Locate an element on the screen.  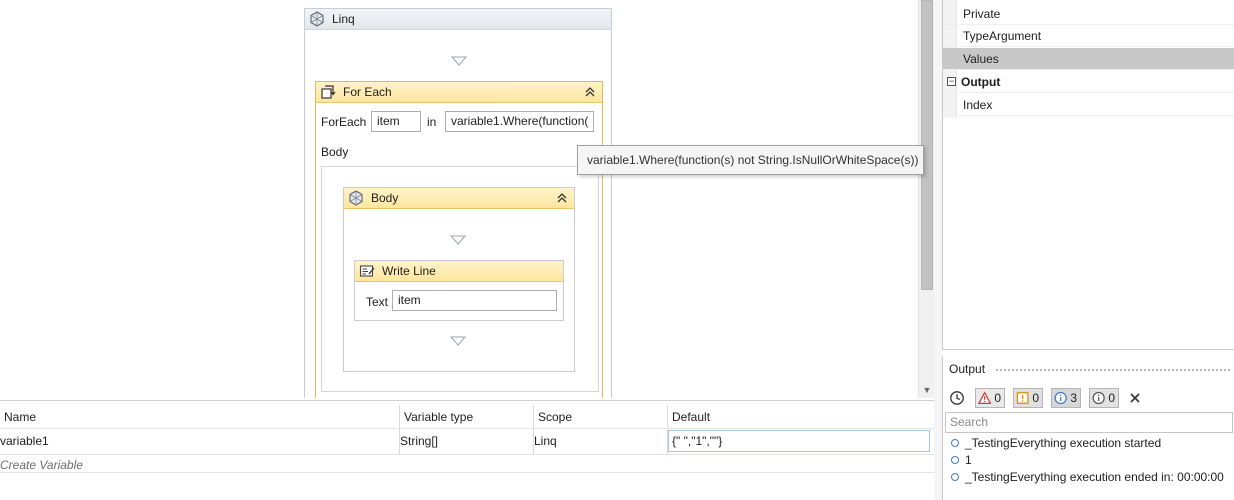
foreach-body-drop-area: Body Write Line Text item is located at coordinates (460, 279).